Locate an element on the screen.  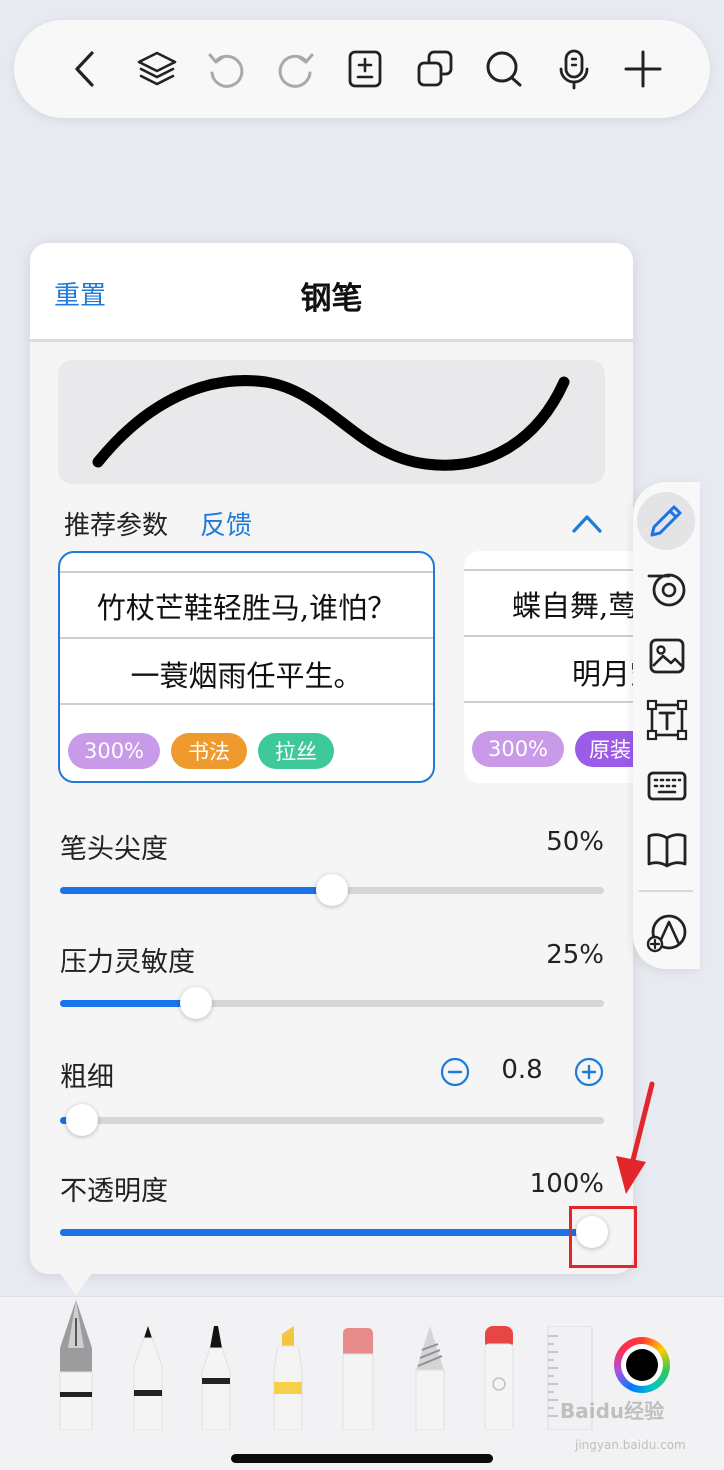
keyboard-tool-button is located at coordinates (667, 786).